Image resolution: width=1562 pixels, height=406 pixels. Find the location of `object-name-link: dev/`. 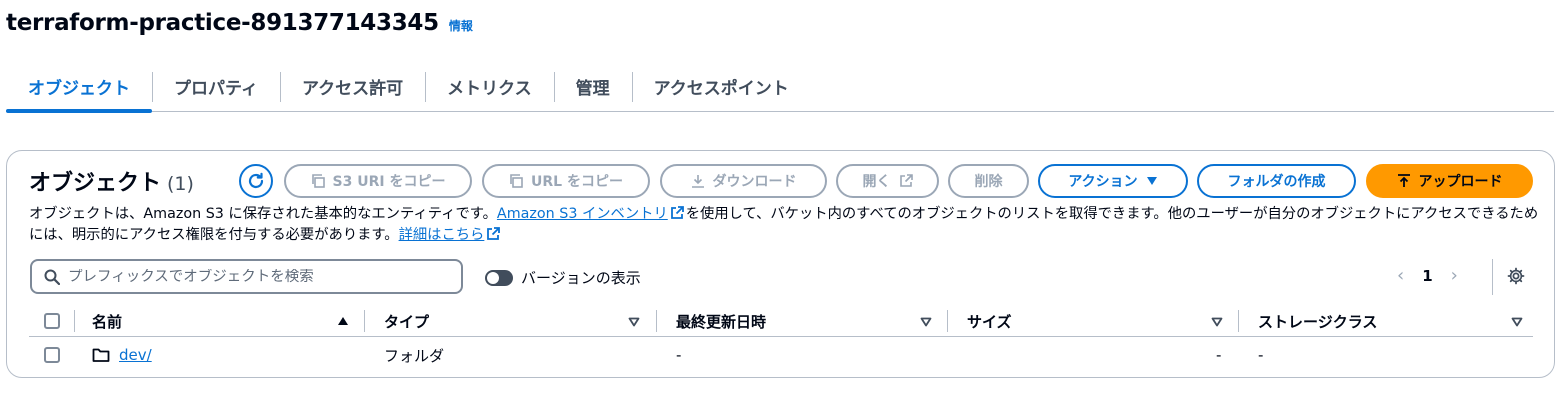

object-name-link: dev/ is located at coordinates (135, 355).